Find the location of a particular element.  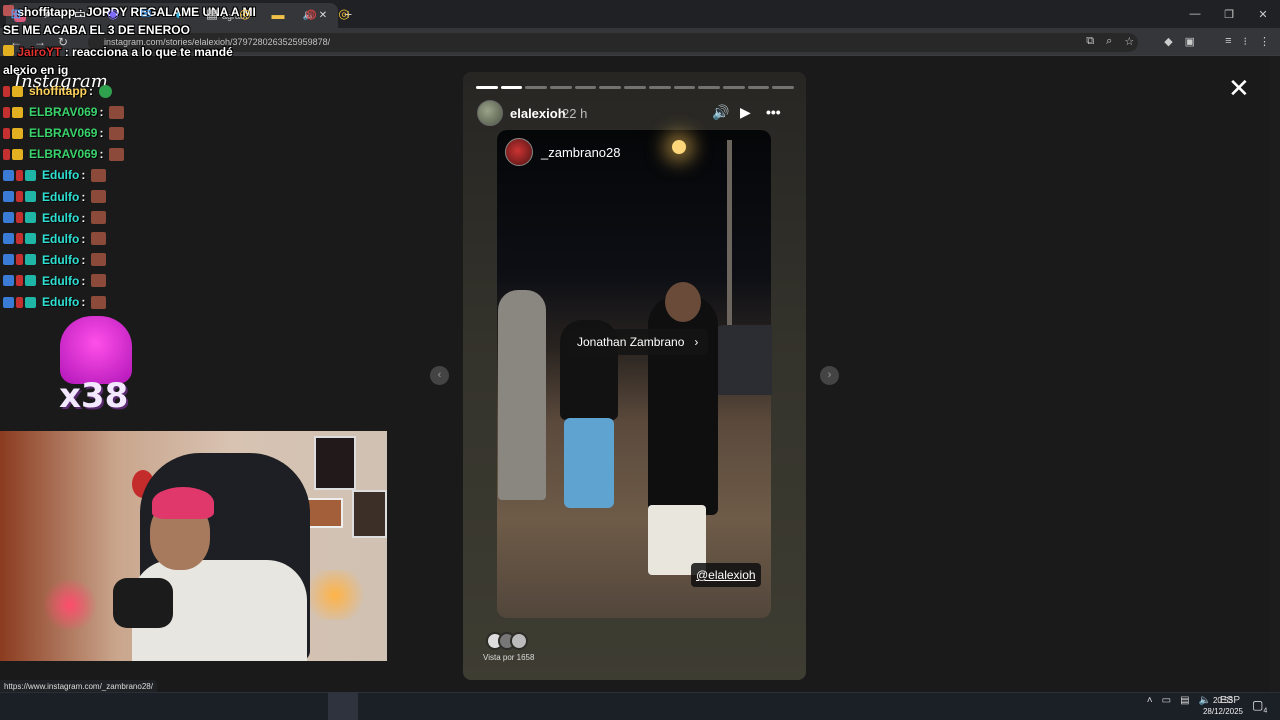

chrome-active-icon: ◎ is located at coordinates (344, 14).